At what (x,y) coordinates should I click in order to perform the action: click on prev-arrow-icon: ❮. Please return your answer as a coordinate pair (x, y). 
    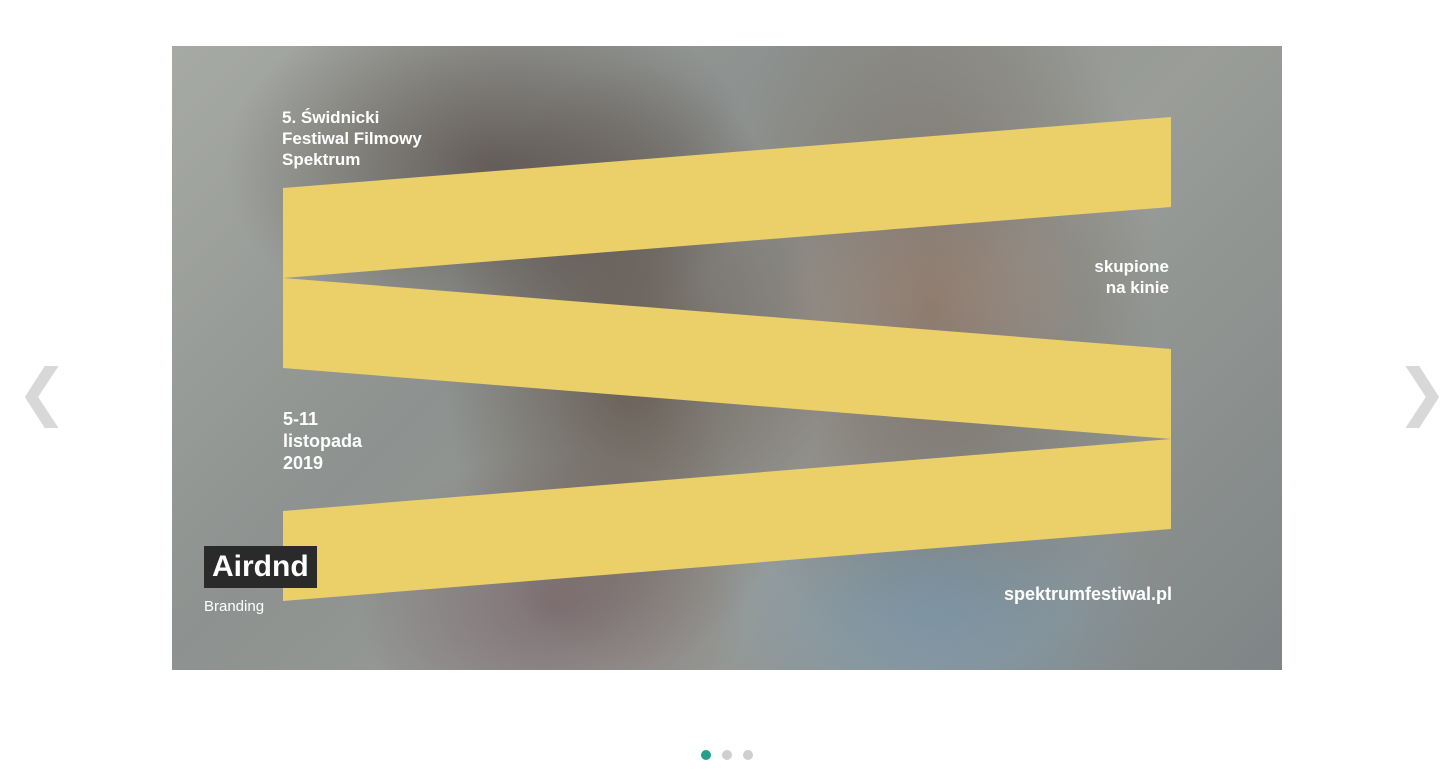
    Looking at the image, I should click on (42, 392).